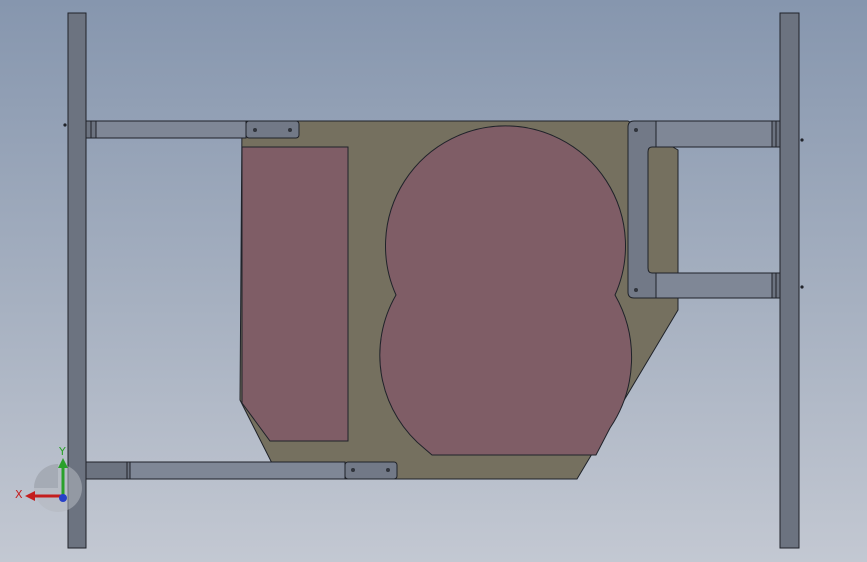 This screenshot has height=562, width=867. Describe the element at coordinates (718, 285) in the screenshot. I see `right-lower-bar` at that location.